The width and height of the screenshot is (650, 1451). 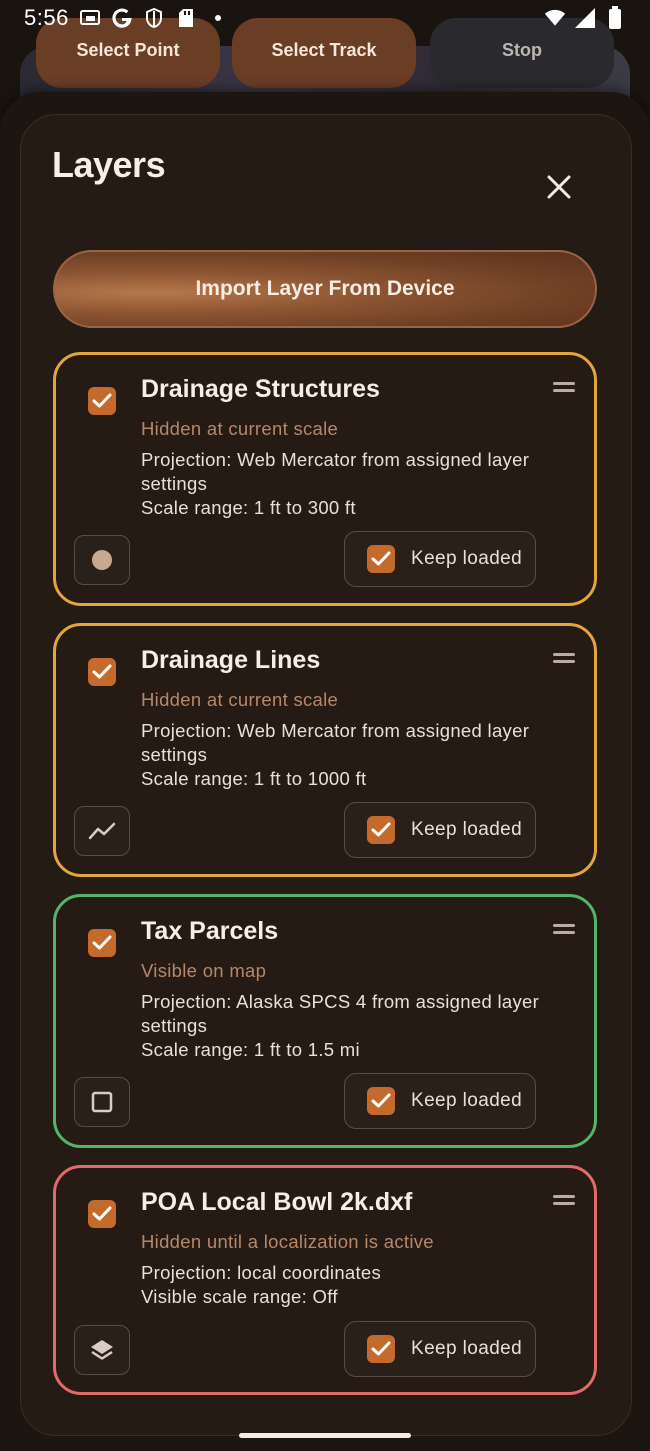 What do you see at coordinates (277, 1202) in the screenshot?
I see `layer-name: POA Local Bowl 2k.dxf` at bounding box center [277, 1202].